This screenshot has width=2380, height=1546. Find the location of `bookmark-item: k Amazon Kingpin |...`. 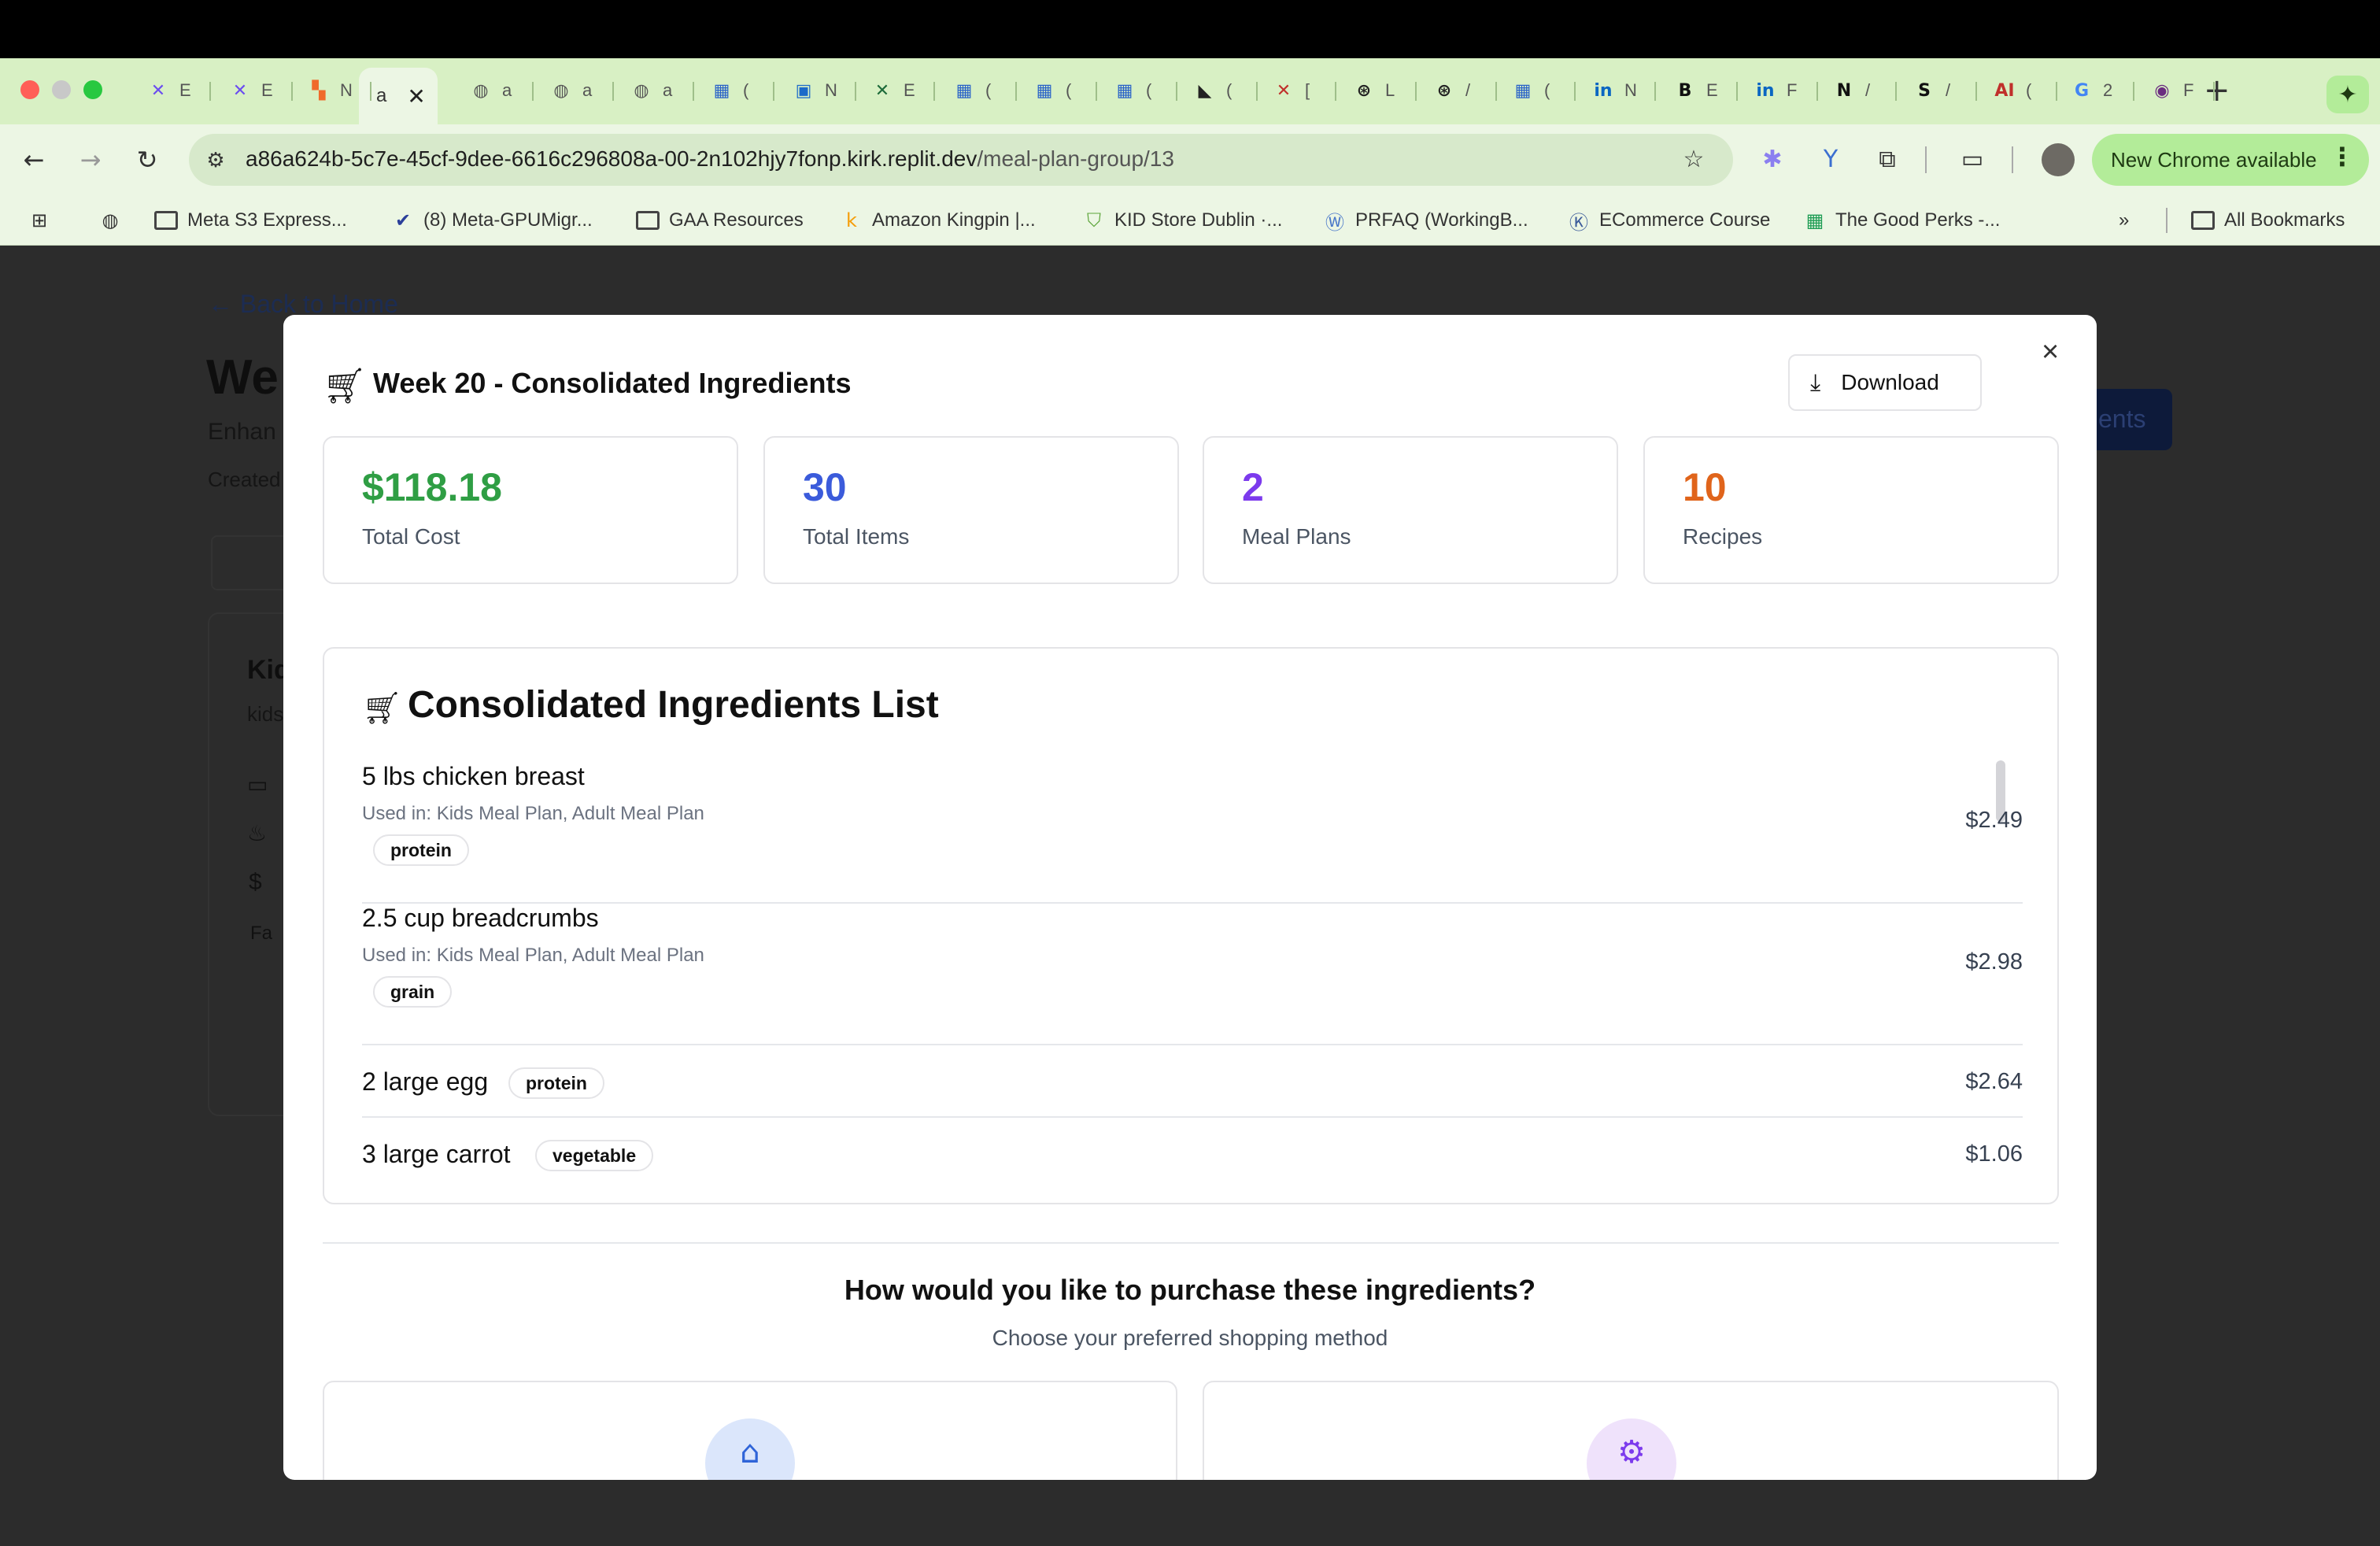

bookmark-item: k Amazon Kingpin |... is located at coordinates (938, 220).